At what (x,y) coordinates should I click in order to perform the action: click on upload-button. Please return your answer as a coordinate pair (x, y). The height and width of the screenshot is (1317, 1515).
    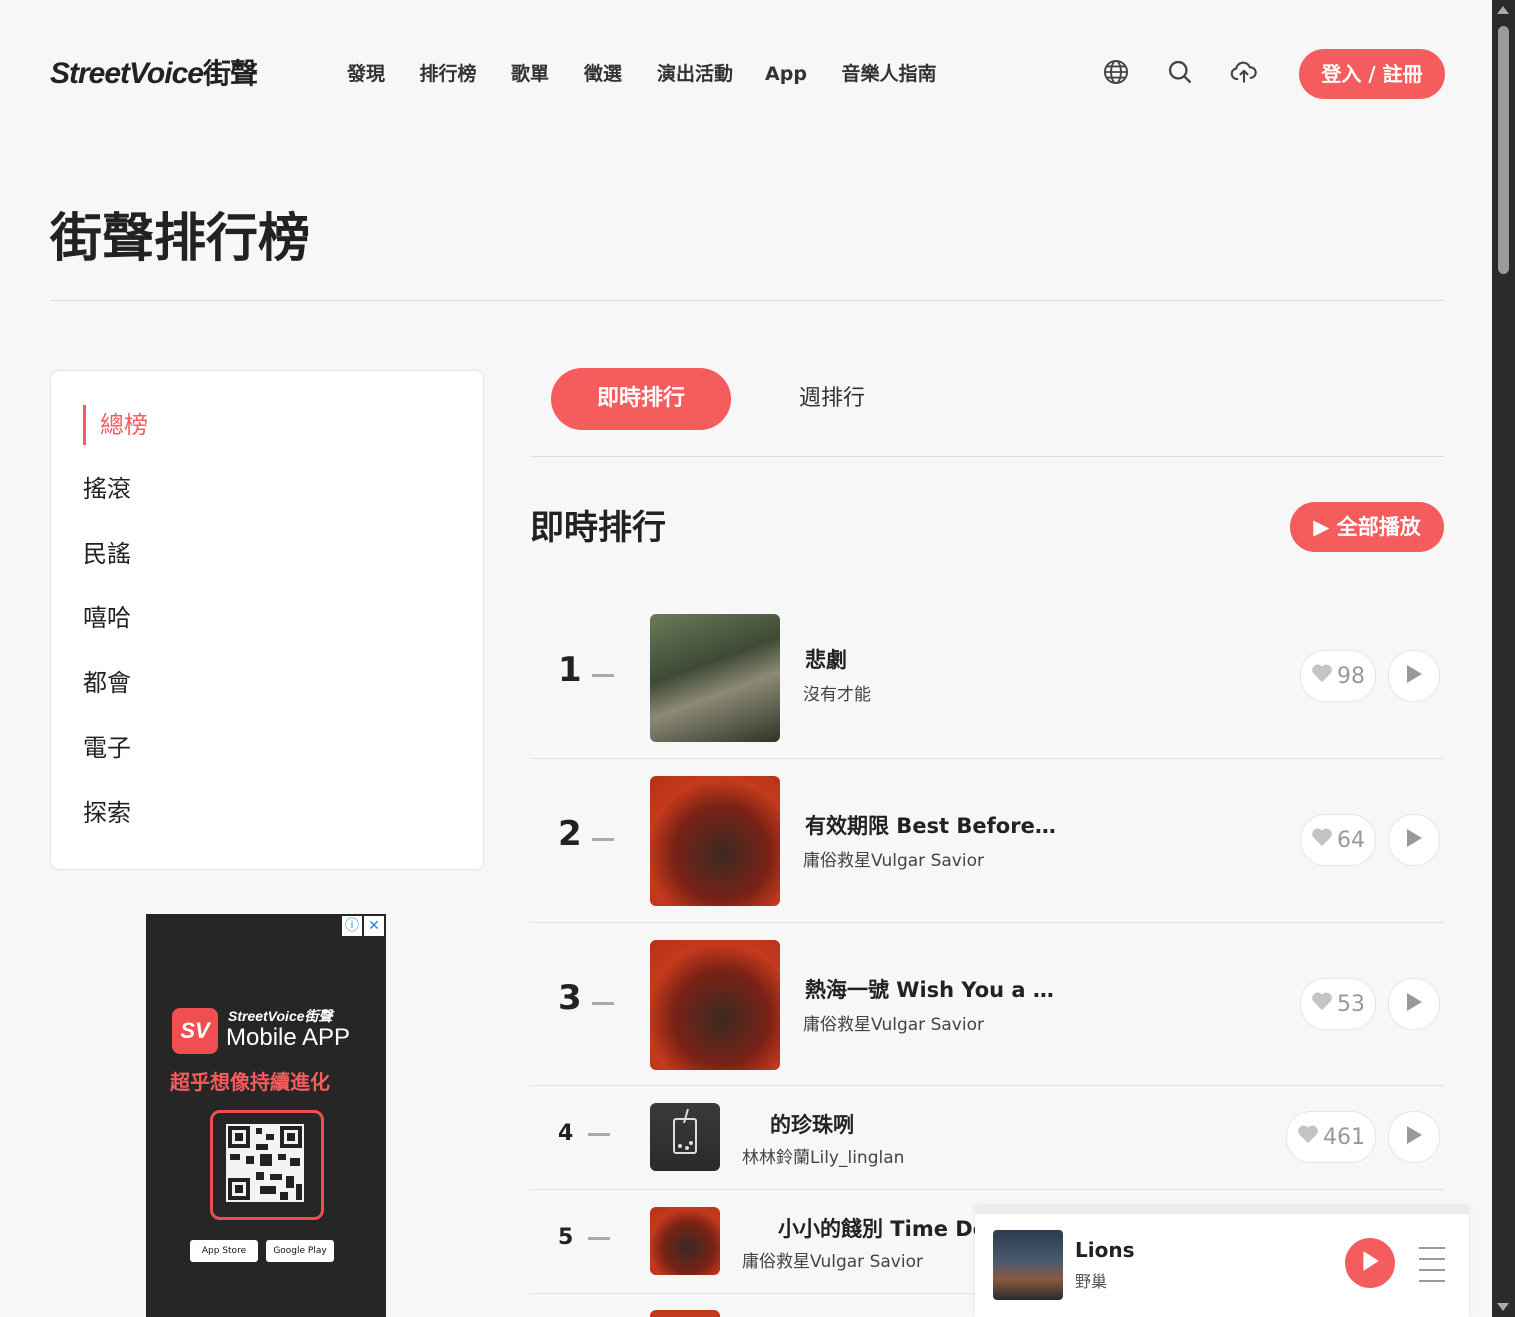
    Looking at the image, I should click on (1244, 74).